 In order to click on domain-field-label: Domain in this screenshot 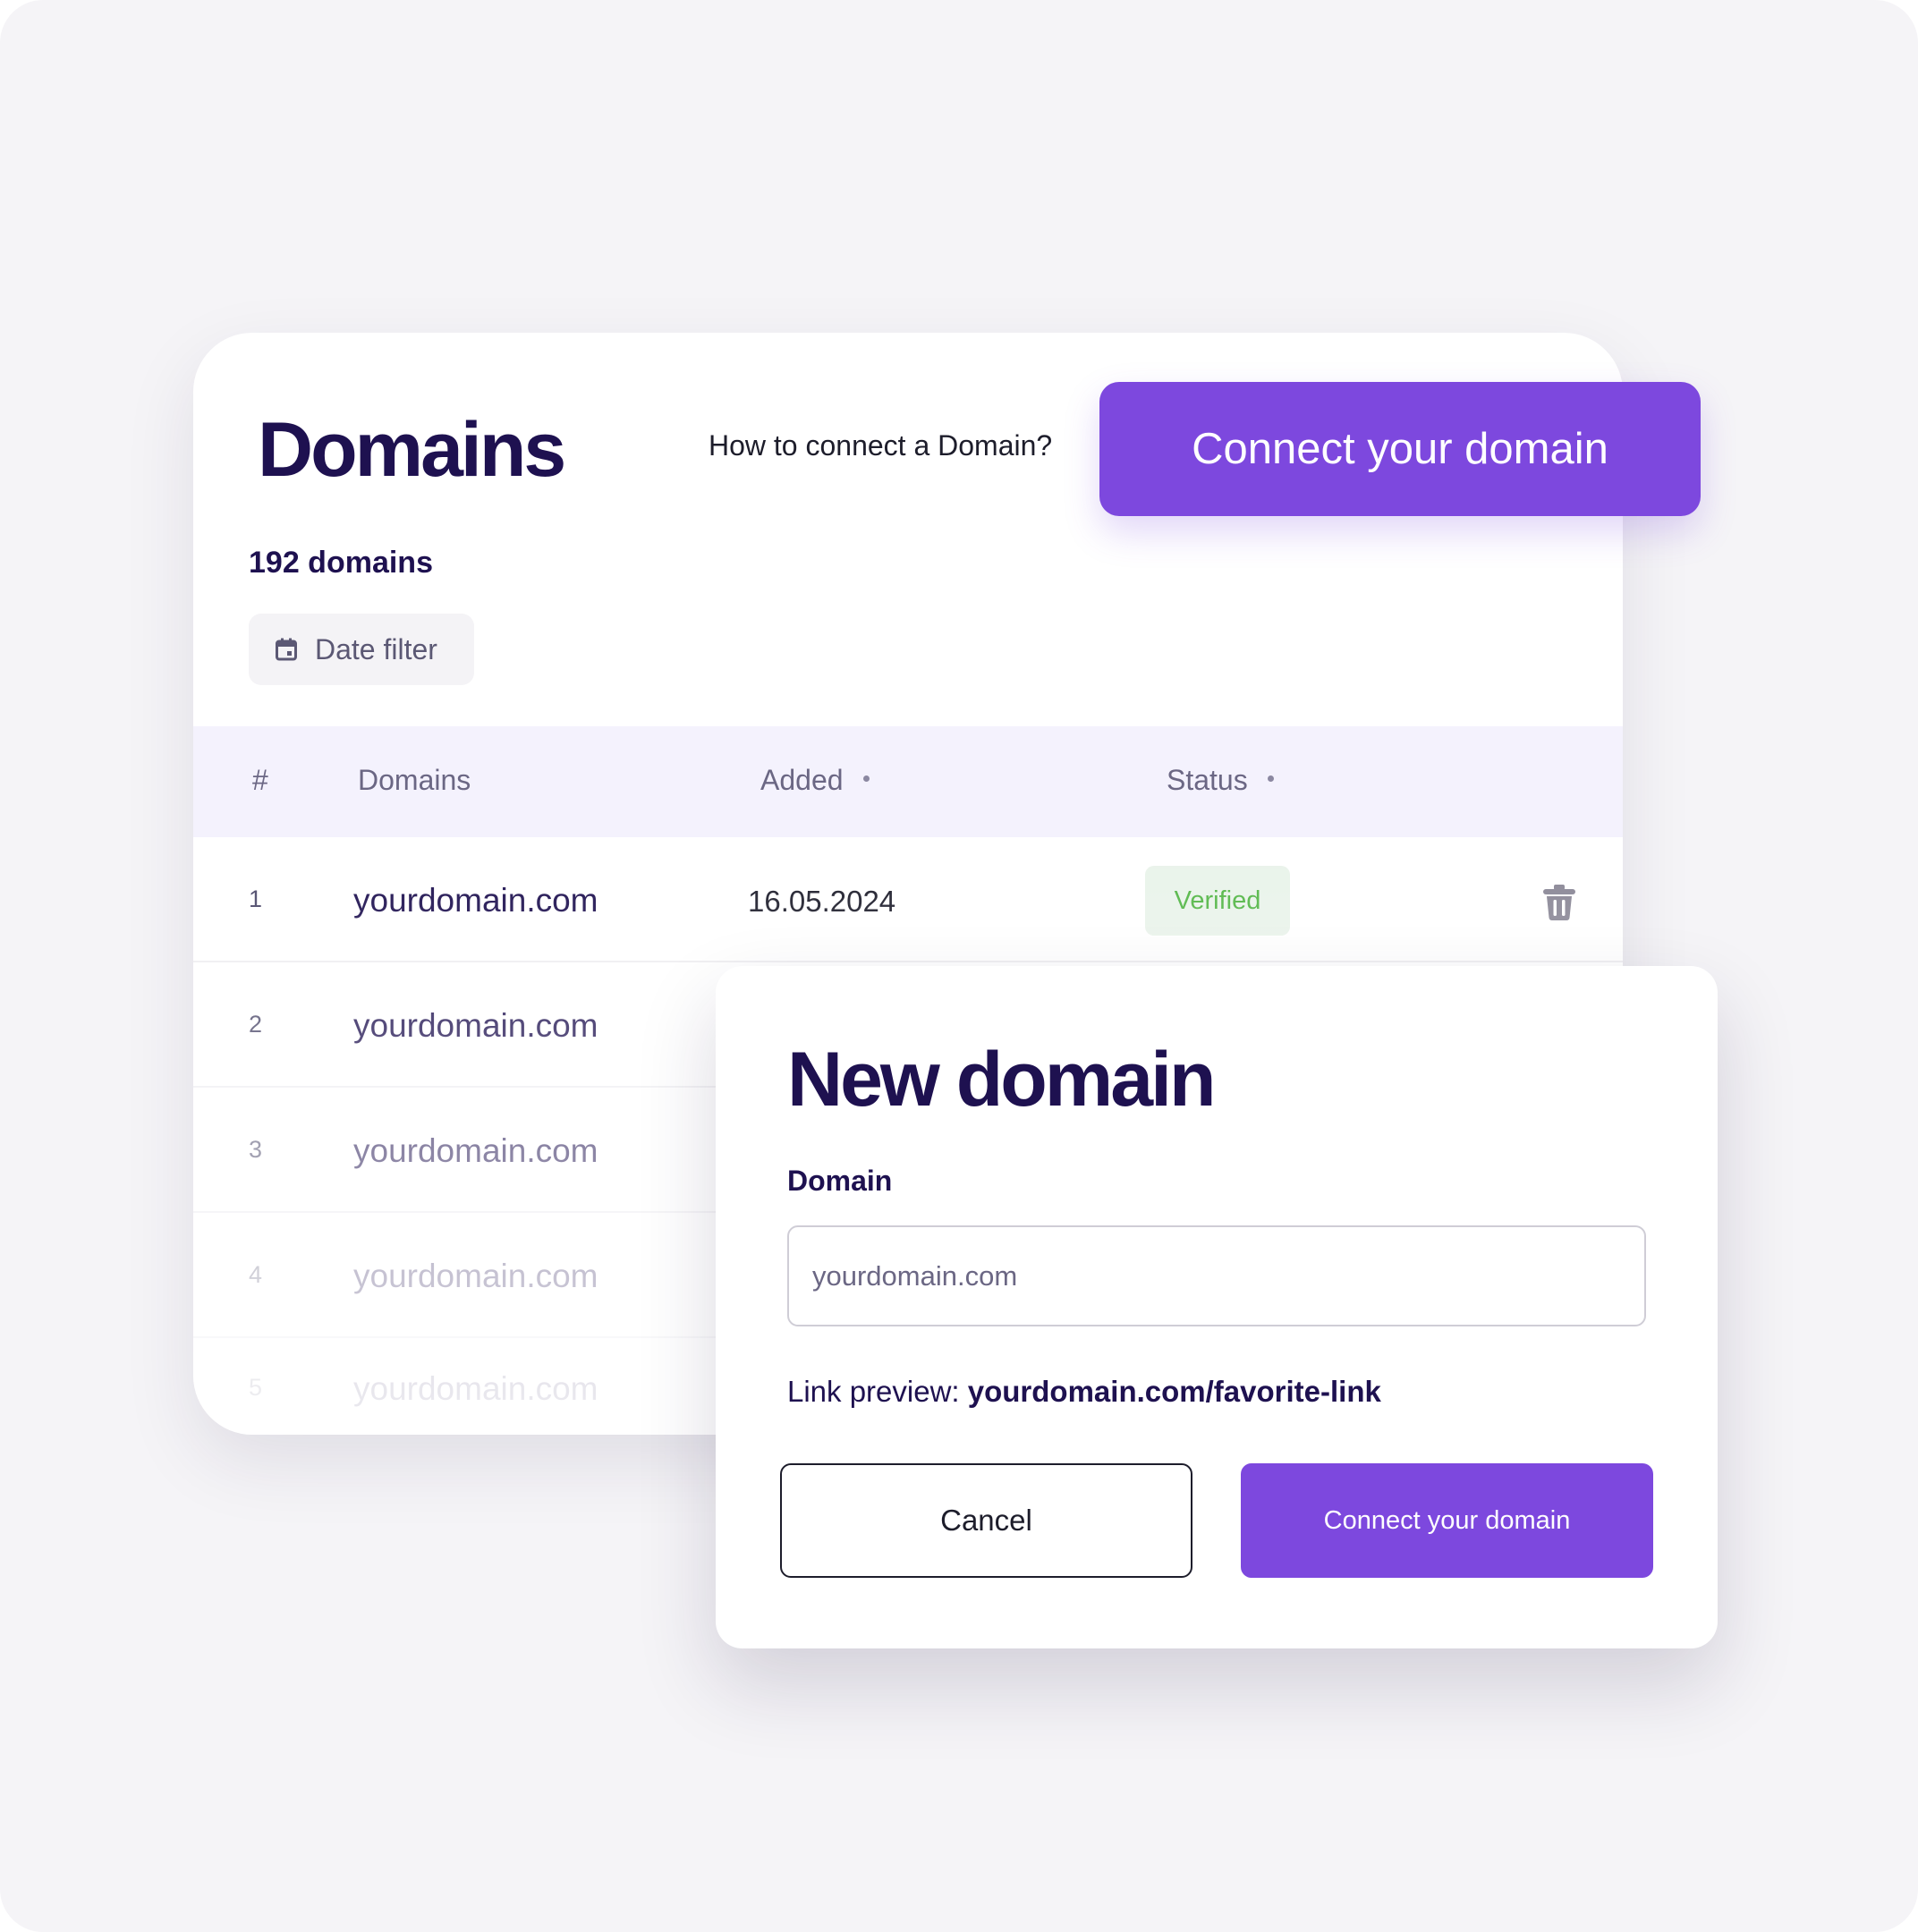, I will do `click(840, 1181)`.